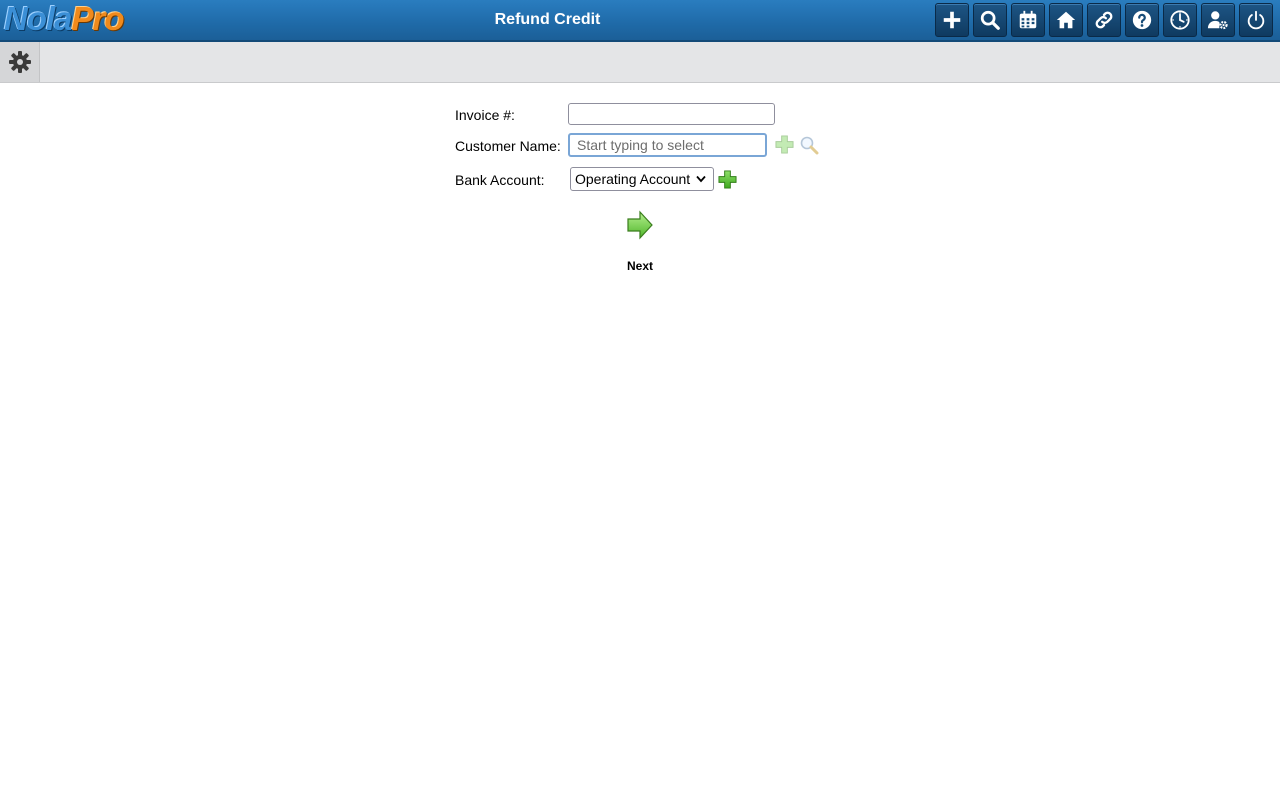 The width and height of the screenshot is (1280, 800). Describe the element at coordinates (633, 179) in the screenshot. I see `bank-account-selected: Operating Account` at that location.